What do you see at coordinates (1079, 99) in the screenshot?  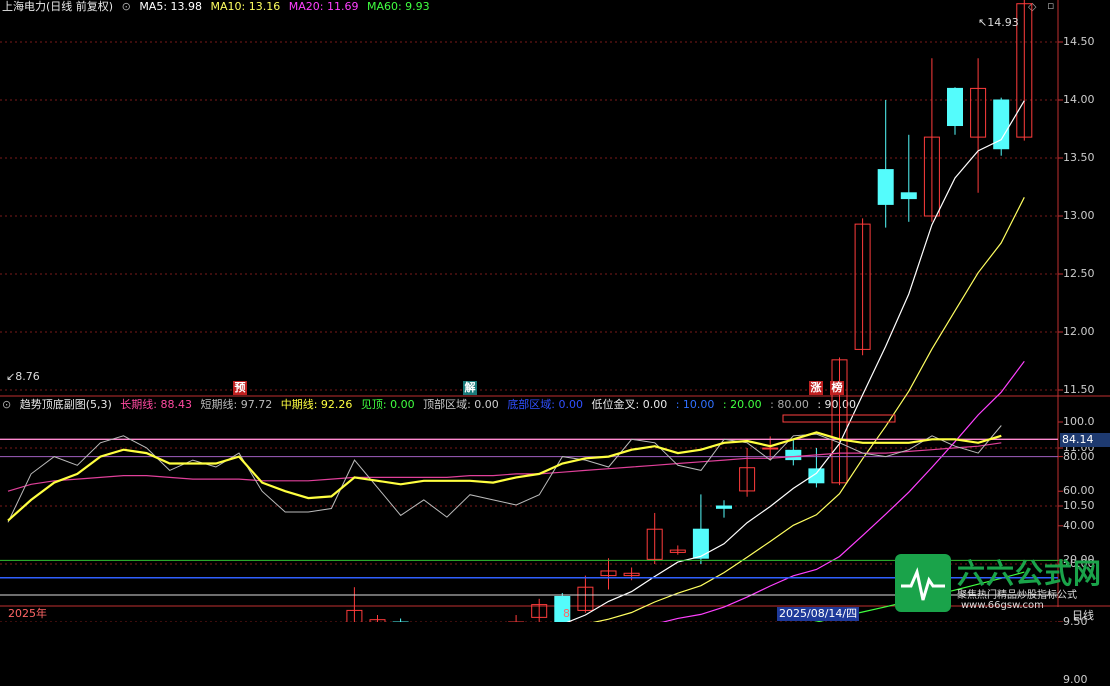 I see `price-tick-label: 14.00` at bounding box center [1079, 99].